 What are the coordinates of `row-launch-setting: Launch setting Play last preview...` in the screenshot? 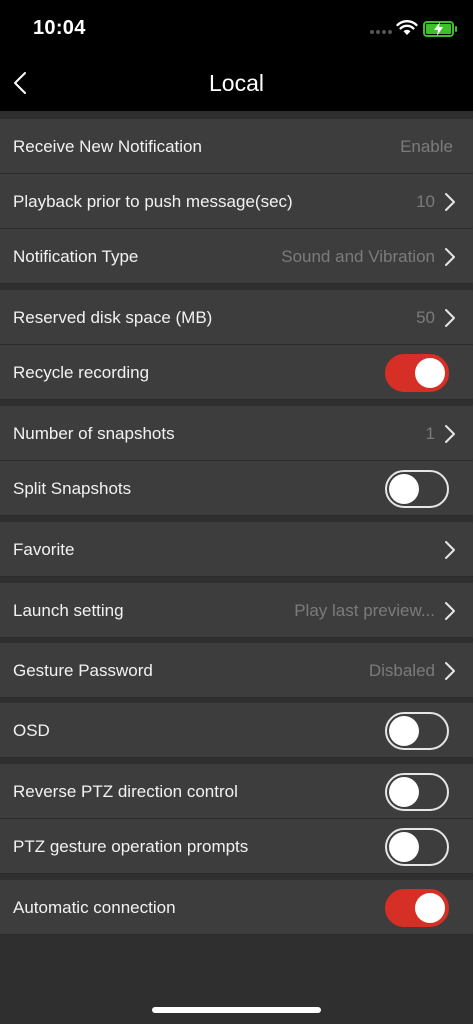 It's located at (236, 610).